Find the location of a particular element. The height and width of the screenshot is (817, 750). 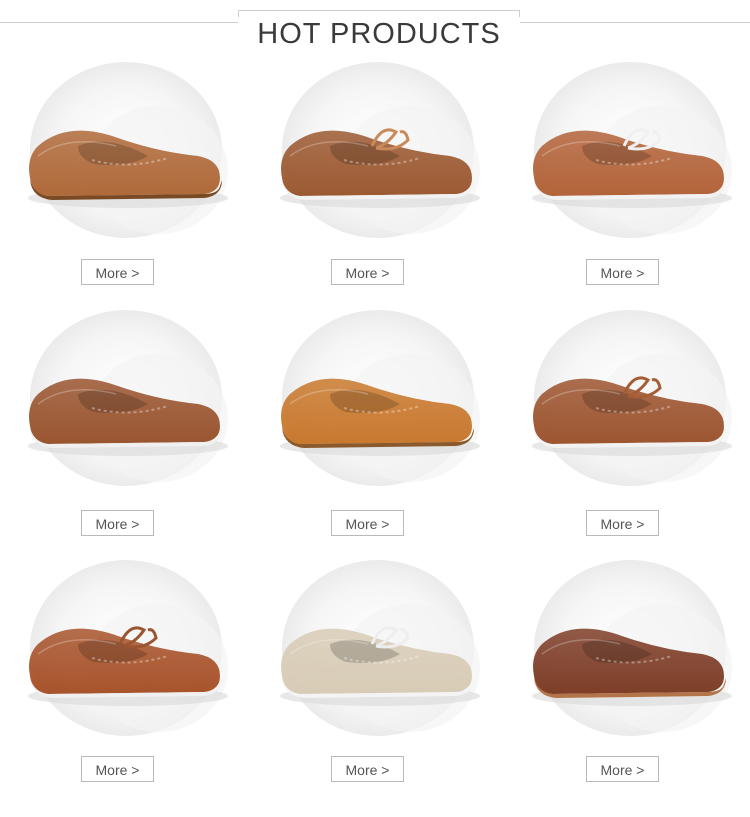

header-line-right is located at coordinates (634, 22).